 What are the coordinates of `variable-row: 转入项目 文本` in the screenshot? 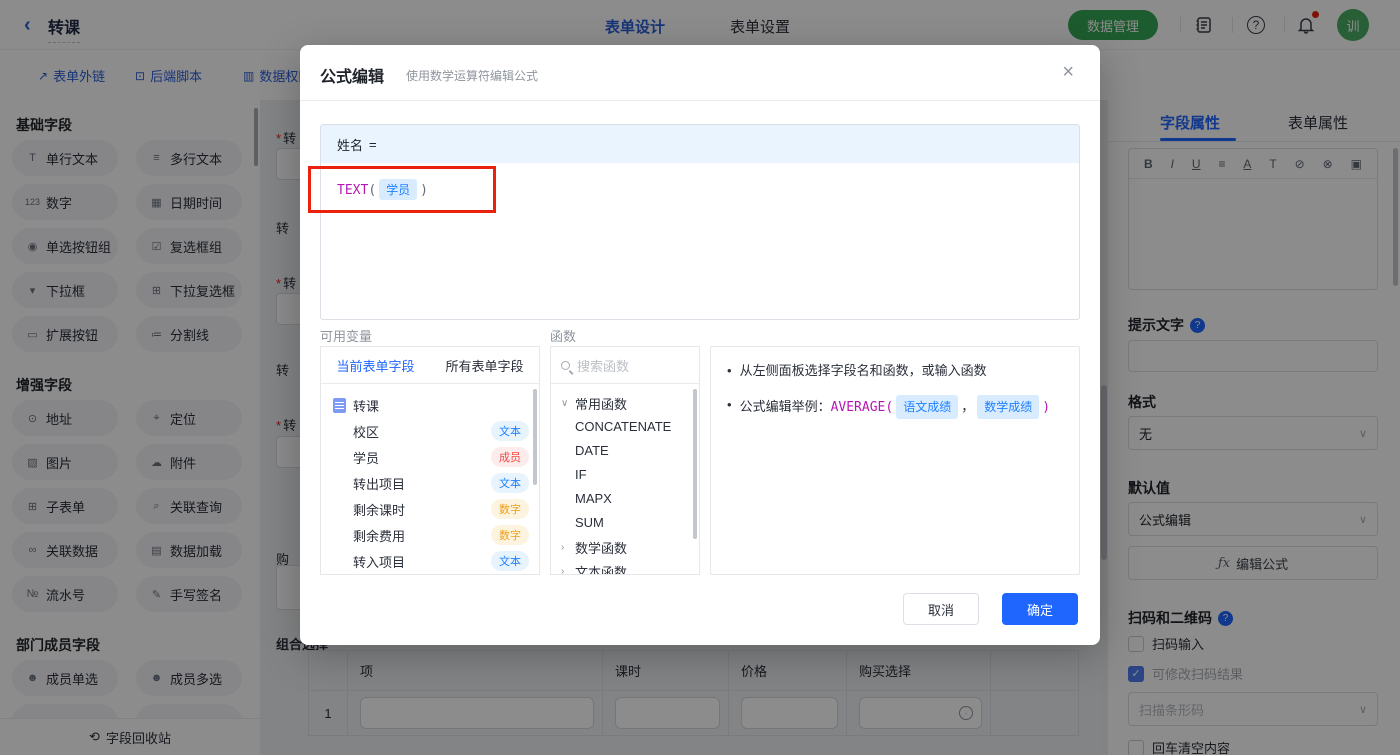 It's located at (431, 561).